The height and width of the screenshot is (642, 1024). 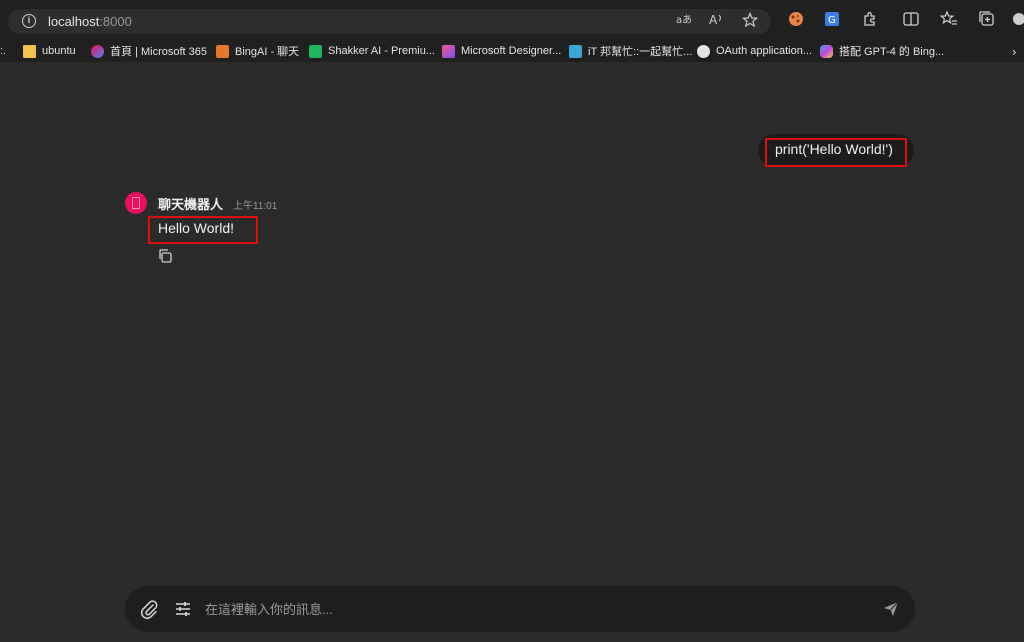 What do you see at coordinates (870, 21) in the screenshot?
I see `extensions-puzzle-icon` at bounding box center [870, 21].